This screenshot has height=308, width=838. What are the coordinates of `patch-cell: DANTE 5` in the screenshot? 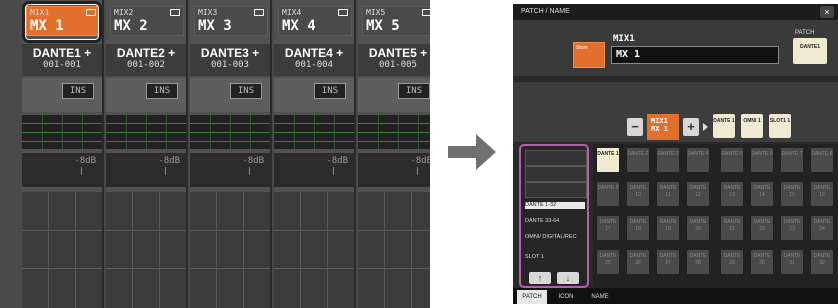 It's located at (732, 160).